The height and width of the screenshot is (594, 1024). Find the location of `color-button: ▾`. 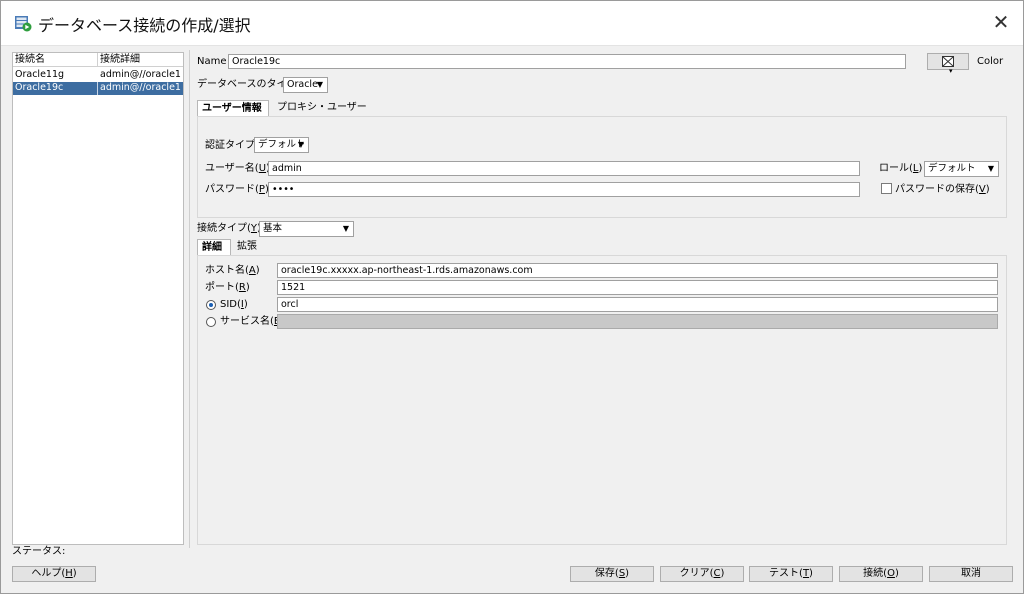

color-button: ▾ is located at coordinates (948, 64).